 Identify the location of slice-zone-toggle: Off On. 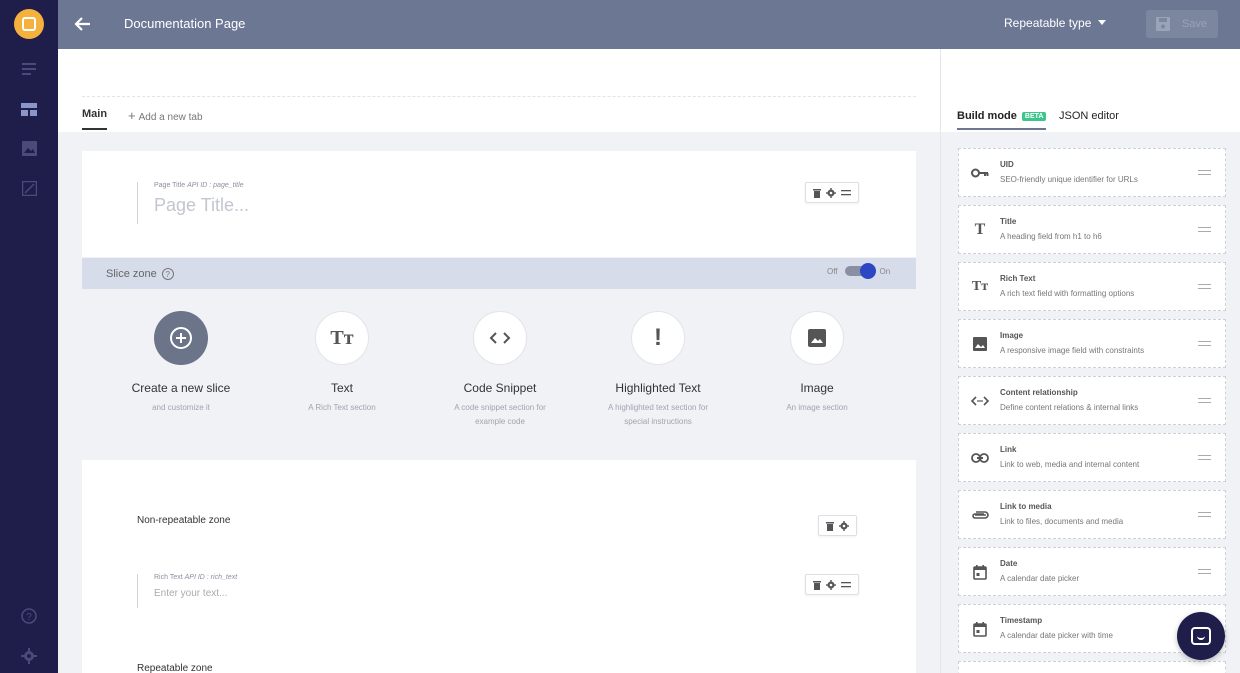
(859, 271).